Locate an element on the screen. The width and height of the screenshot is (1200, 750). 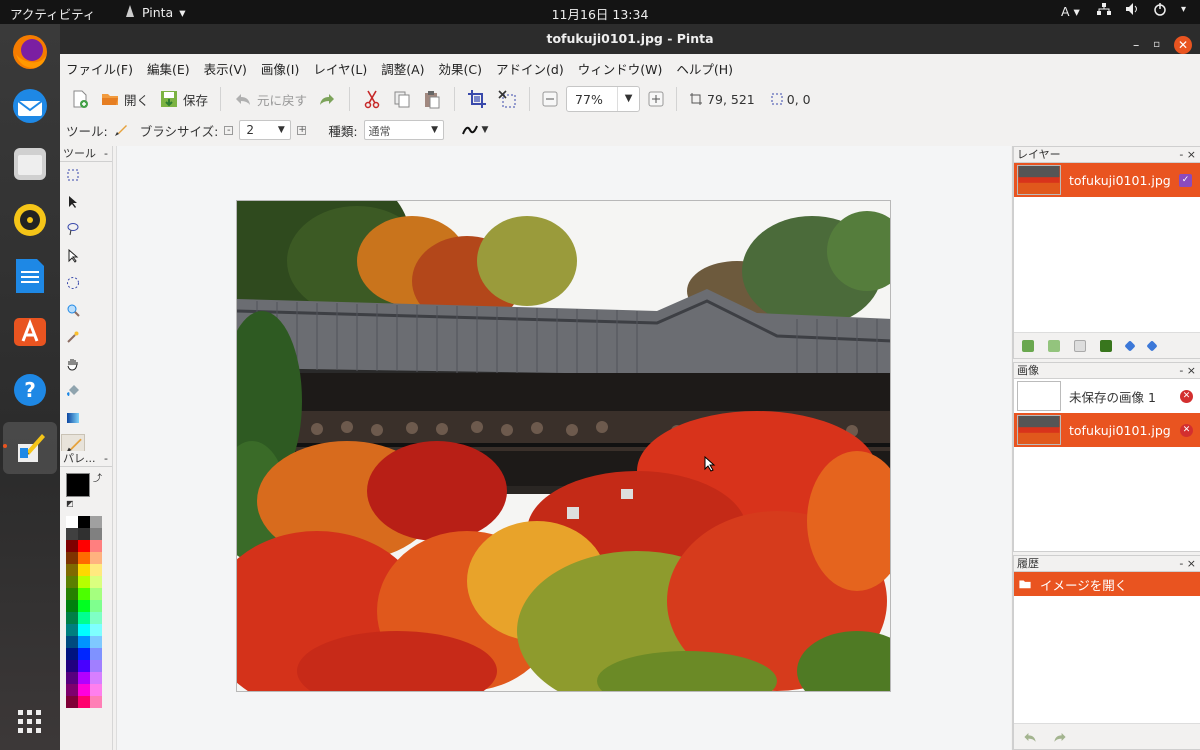
image-item: tofukuji0101.jpg ✕ is located at coordinates (1107, 430).